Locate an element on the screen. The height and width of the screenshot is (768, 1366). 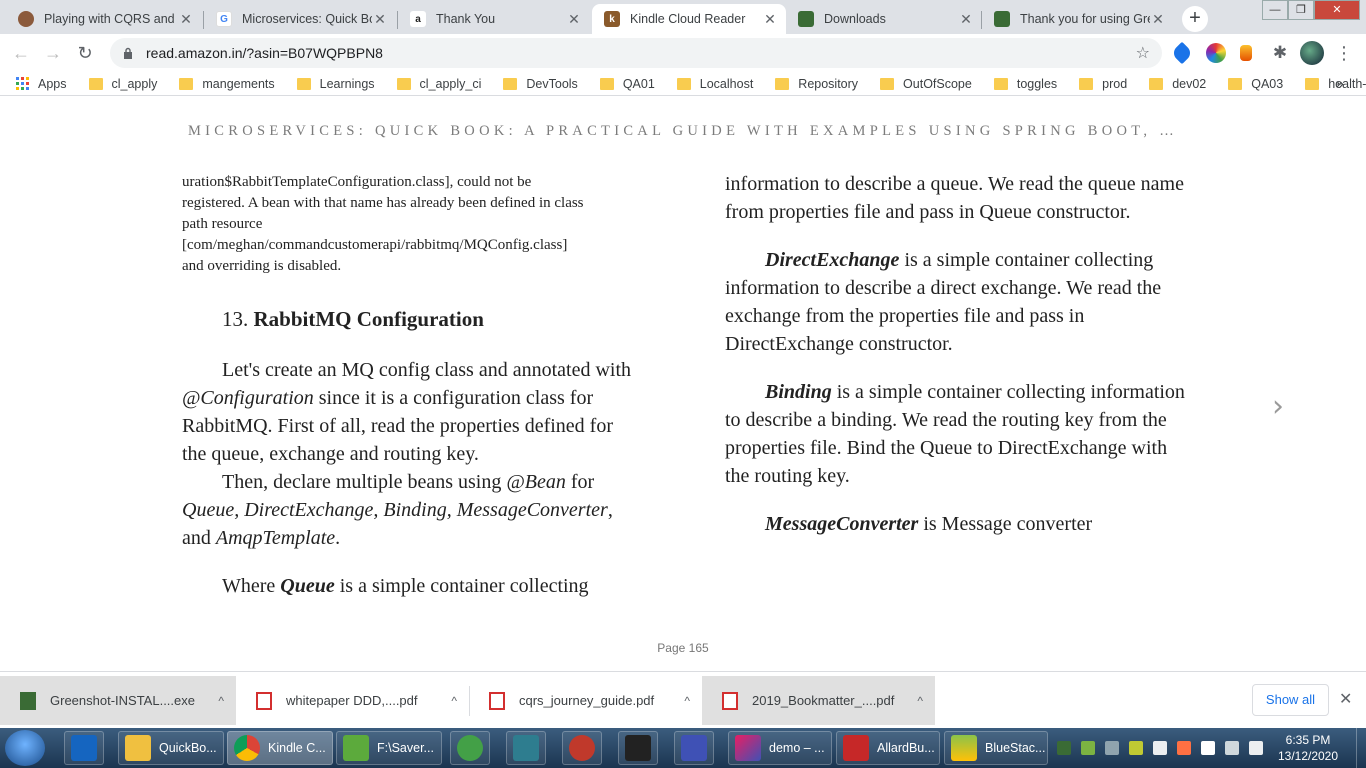
download-item: Greenshot-INSTAL....exe ^ is located at coordinates (118, 700).